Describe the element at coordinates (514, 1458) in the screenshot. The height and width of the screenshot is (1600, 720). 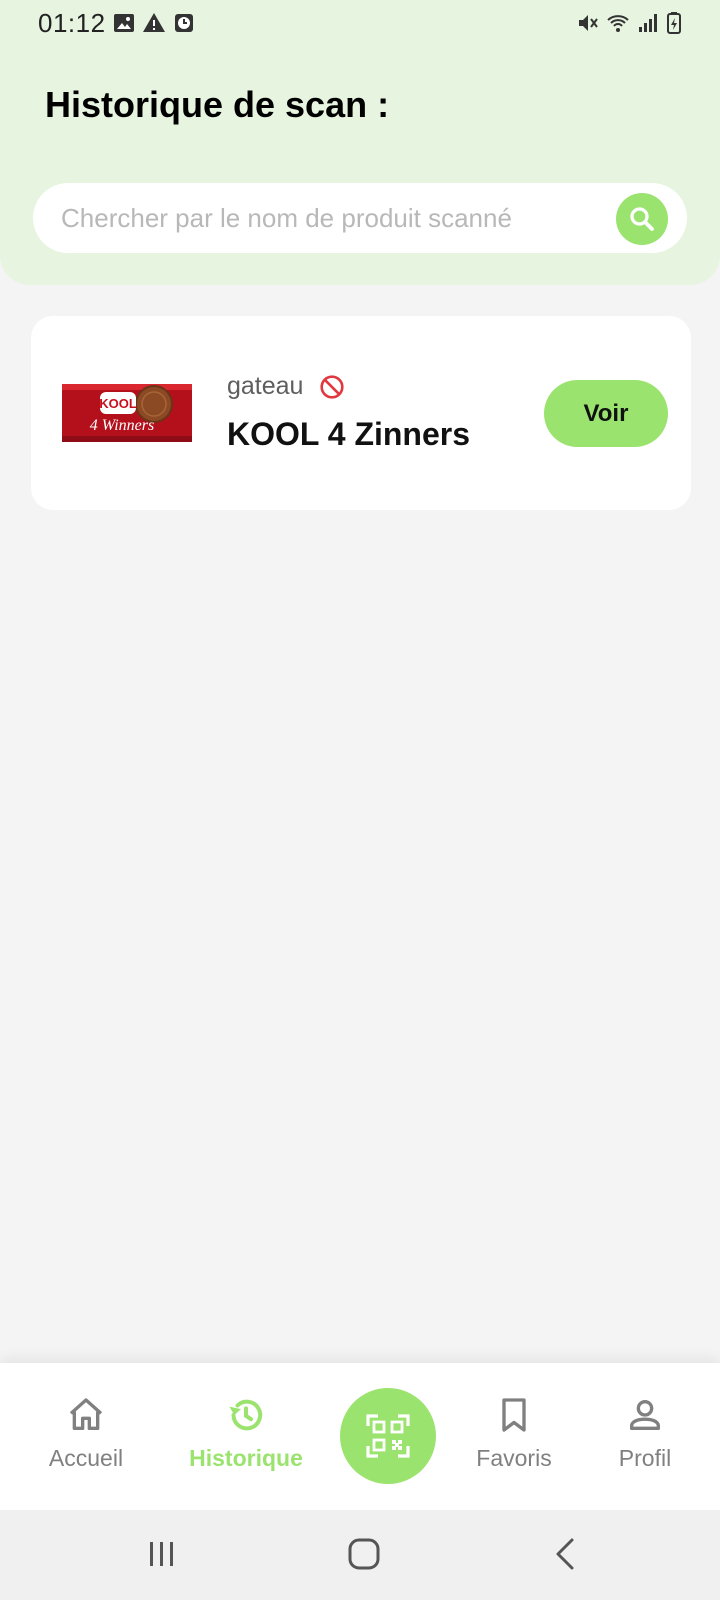
I see `nav-label-favoris: Favoris` at that location.